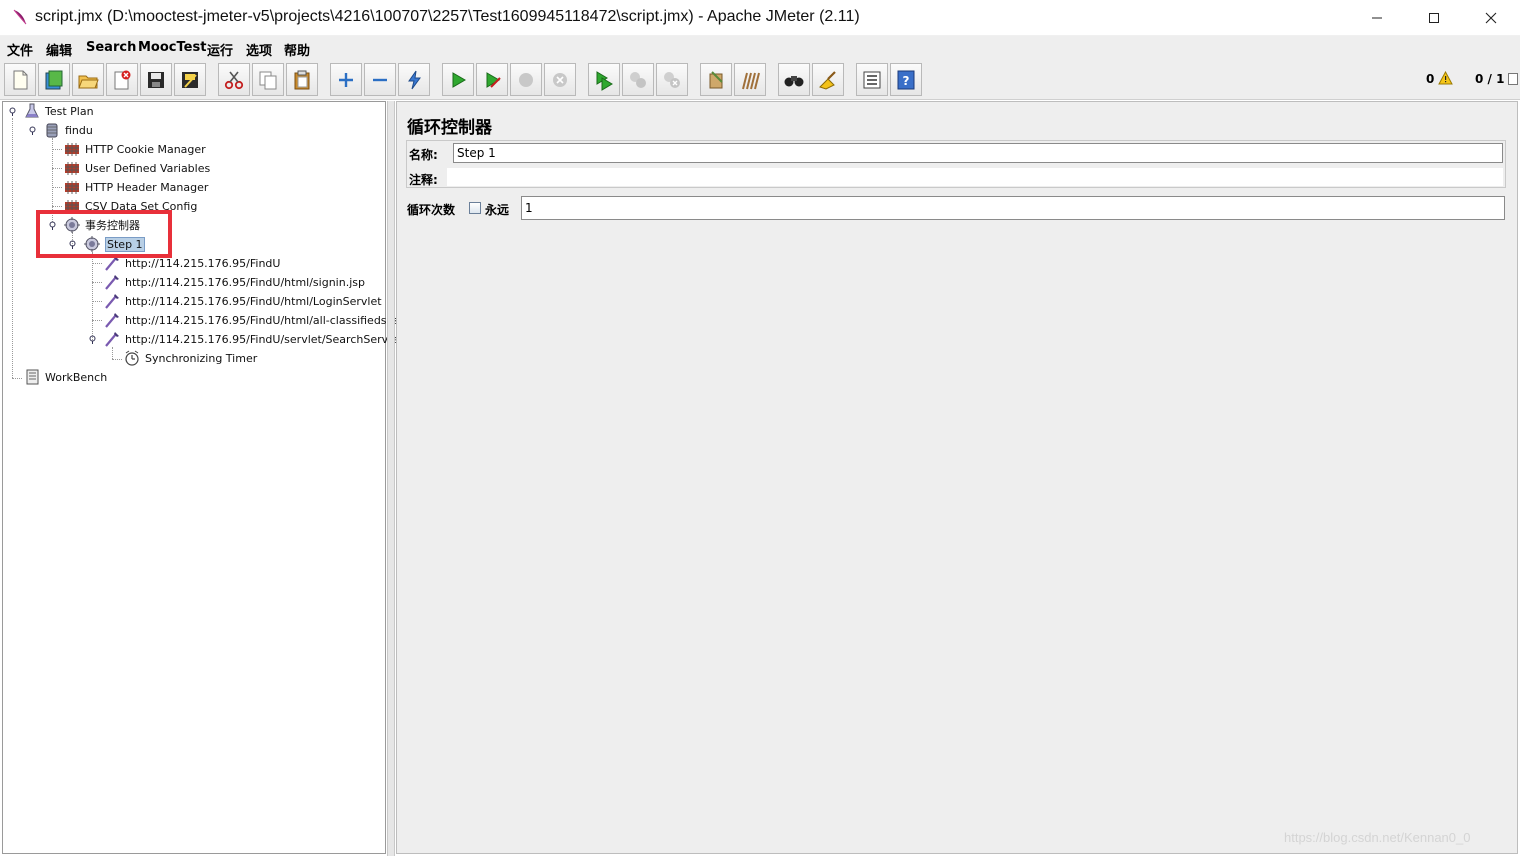 The height and width of the screenshot is (856, 1520). What do you see at coordinates (750, 79) in the screenshot?
I see `clear-all-button` at bounding box center [750, 79].